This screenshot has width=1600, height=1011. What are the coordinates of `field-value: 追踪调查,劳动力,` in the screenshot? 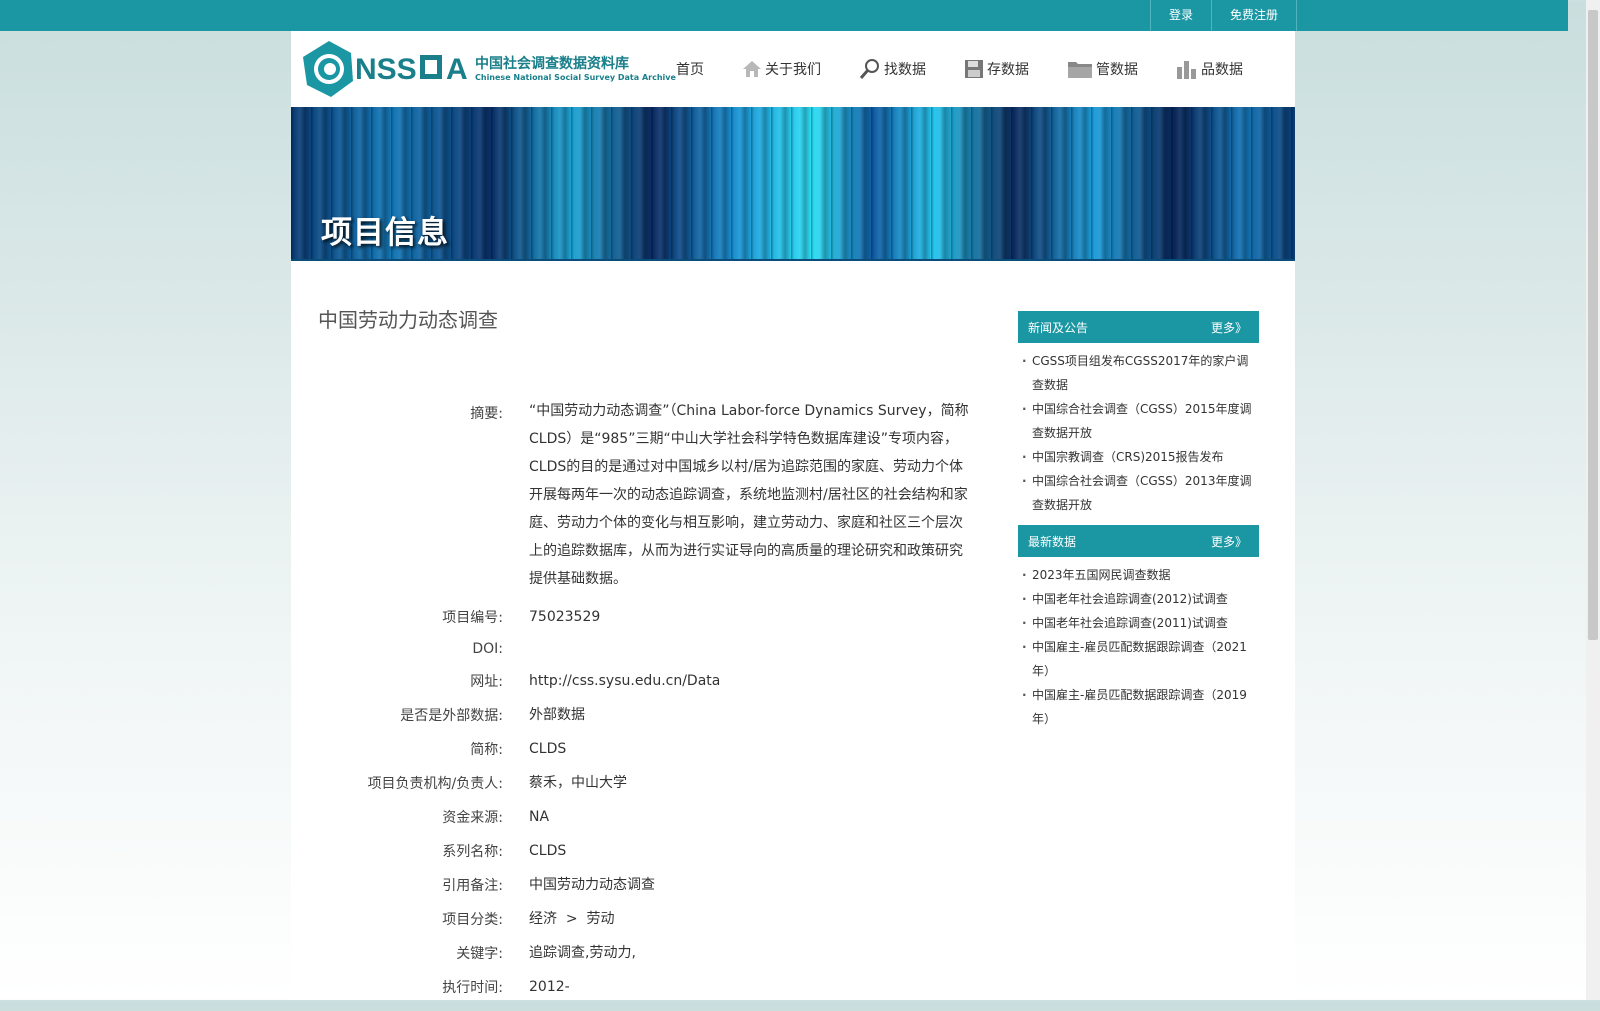 It's located at (582, 953).